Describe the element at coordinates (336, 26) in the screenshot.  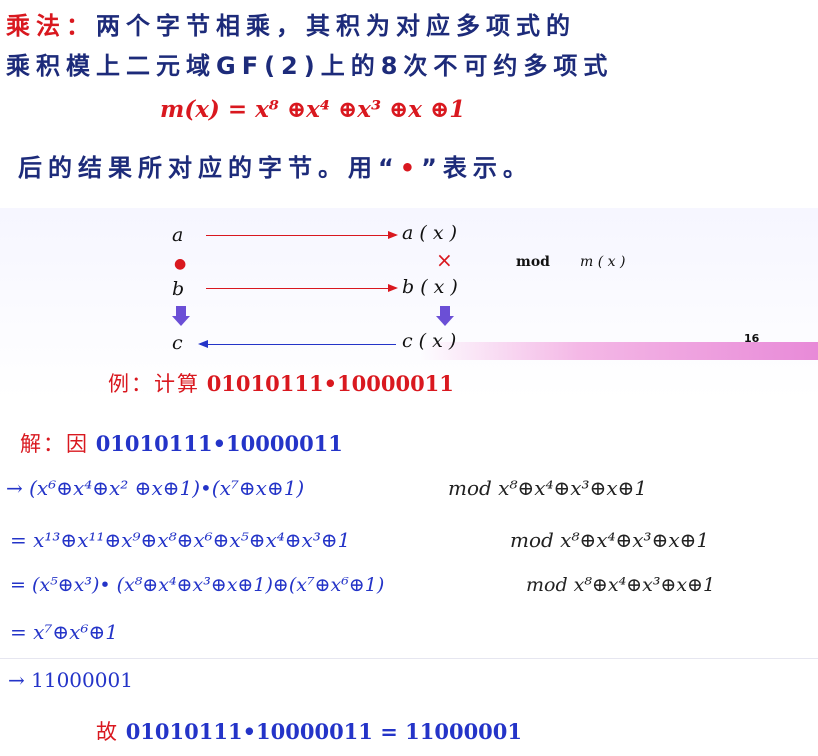
I see `definition-text-1: 两个字节相乘，其积为对应多项式的` at that location.